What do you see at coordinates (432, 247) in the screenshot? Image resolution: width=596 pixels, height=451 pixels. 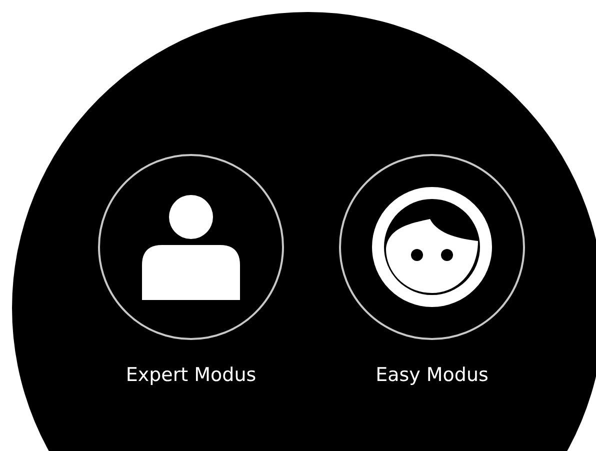 I see `face-icon` at bounding box center [432, 247].